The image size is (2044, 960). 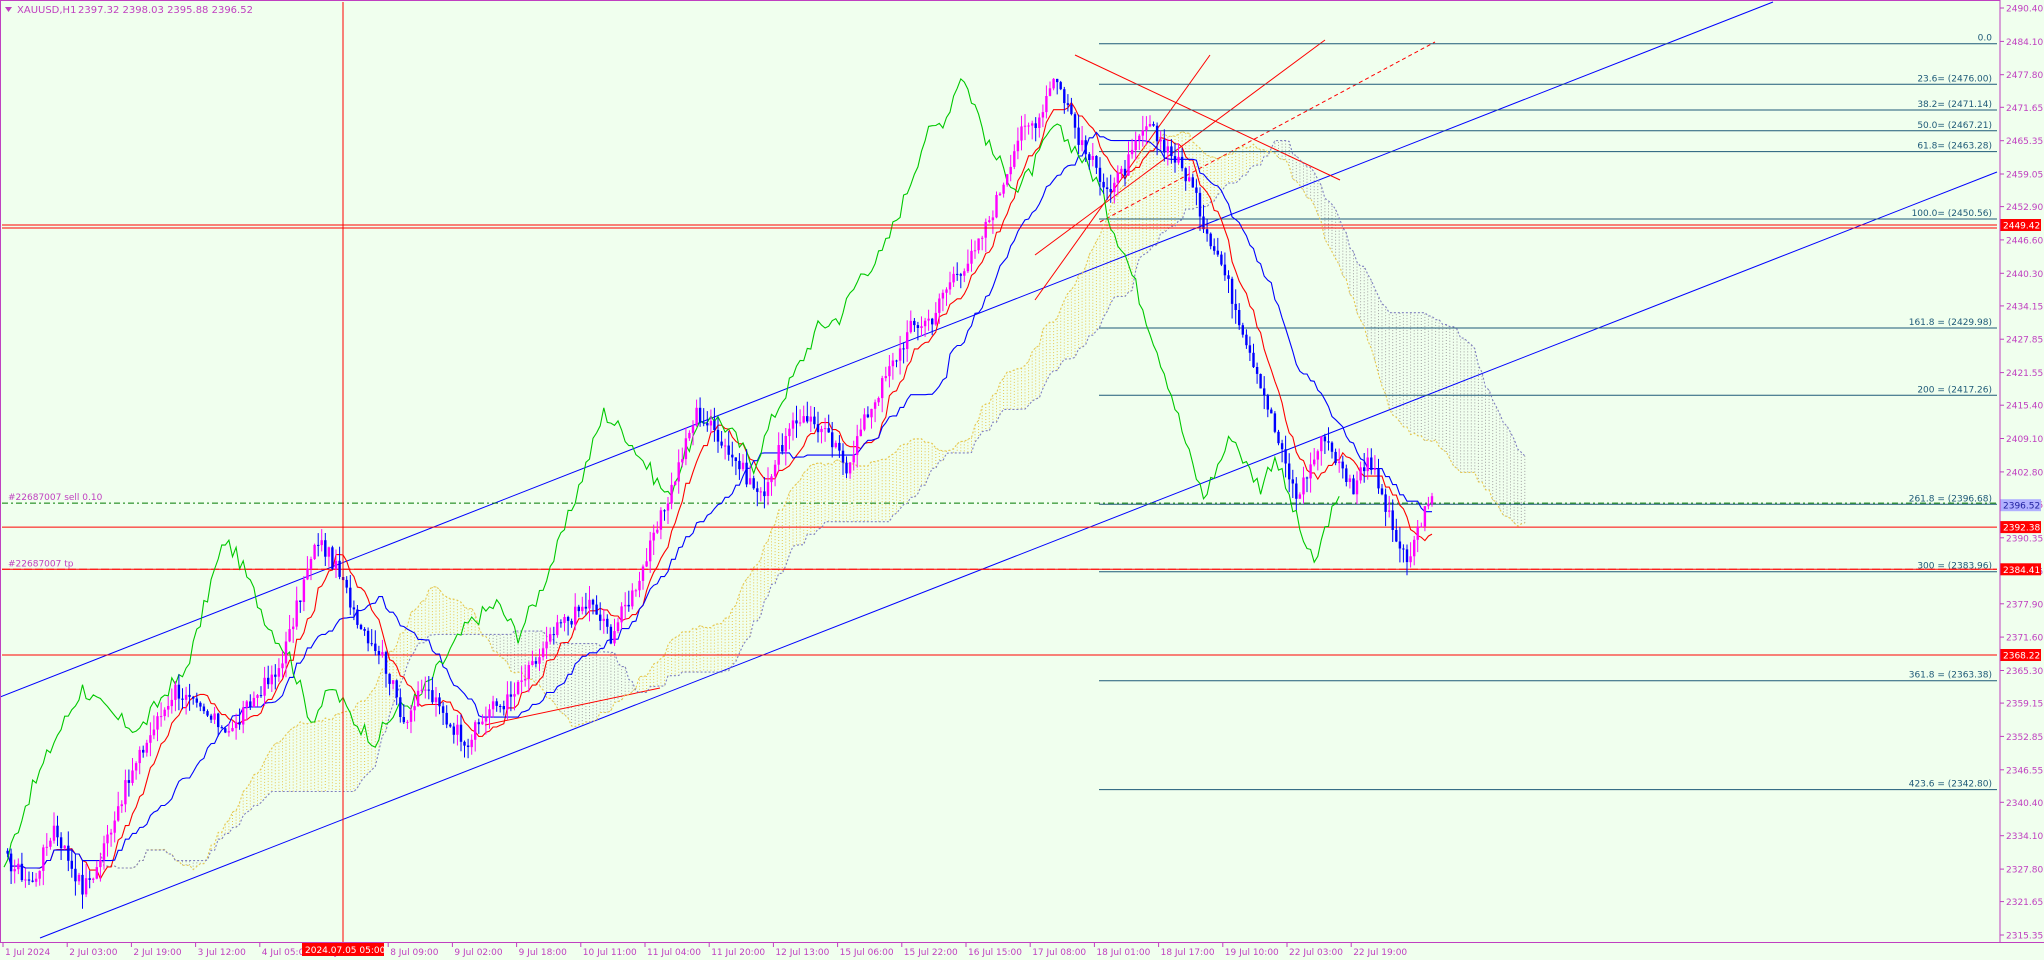 I want to click on order-line-label: #22687007 sell 0.10, so click(x=55, y=498).